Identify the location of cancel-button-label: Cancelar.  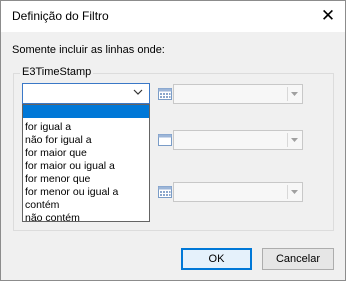
(298, 259).